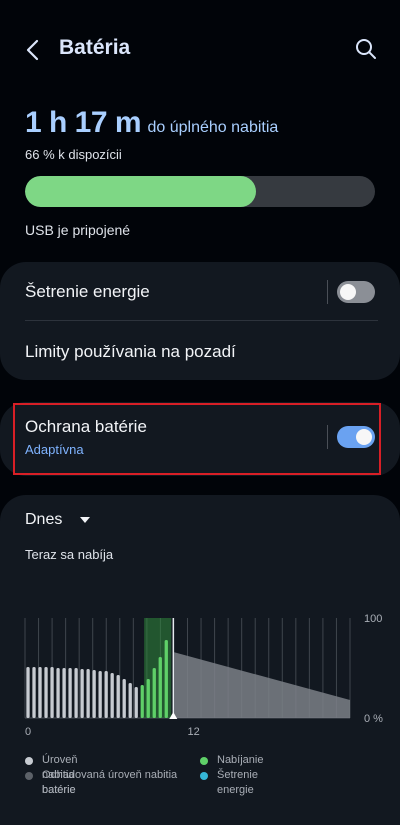  I want to click on back-arrow-icon, so click(34, 50).